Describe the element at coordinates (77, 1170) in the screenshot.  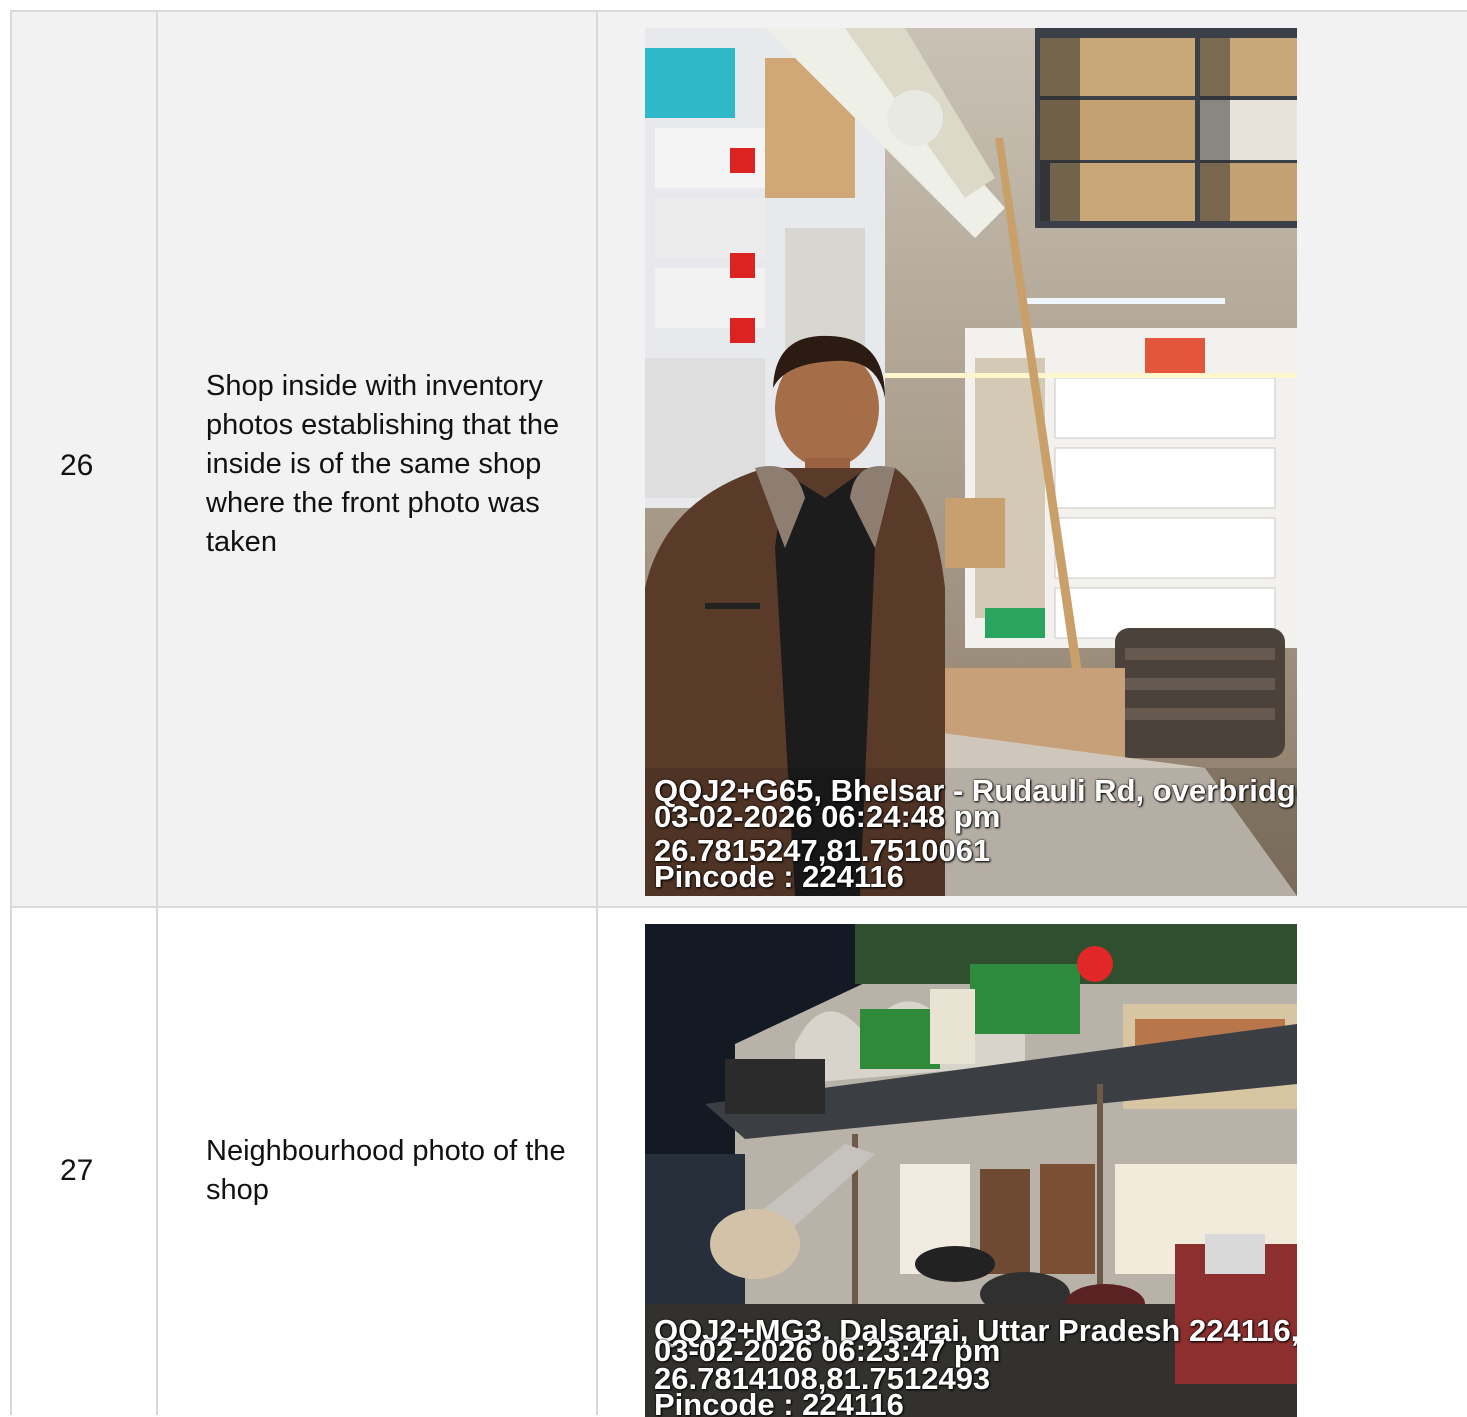
I see `serial-number: 27` at that location.